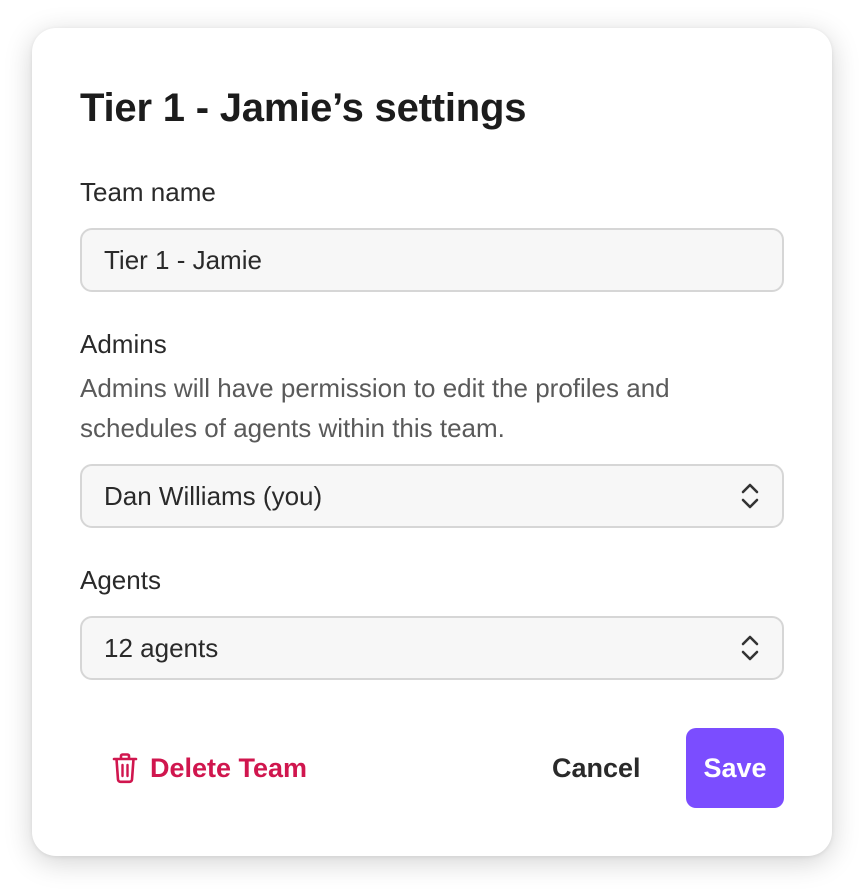 The image size is (864, 892). Describe the element at coordinates (735, 768) in the screenshot. I see `save-button: Save` at that location.